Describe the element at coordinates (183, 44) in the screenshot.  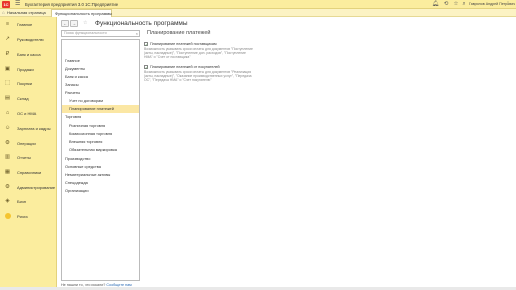
I see `payments-suppliers-label: Планирование платежей поставщикам` at that location.